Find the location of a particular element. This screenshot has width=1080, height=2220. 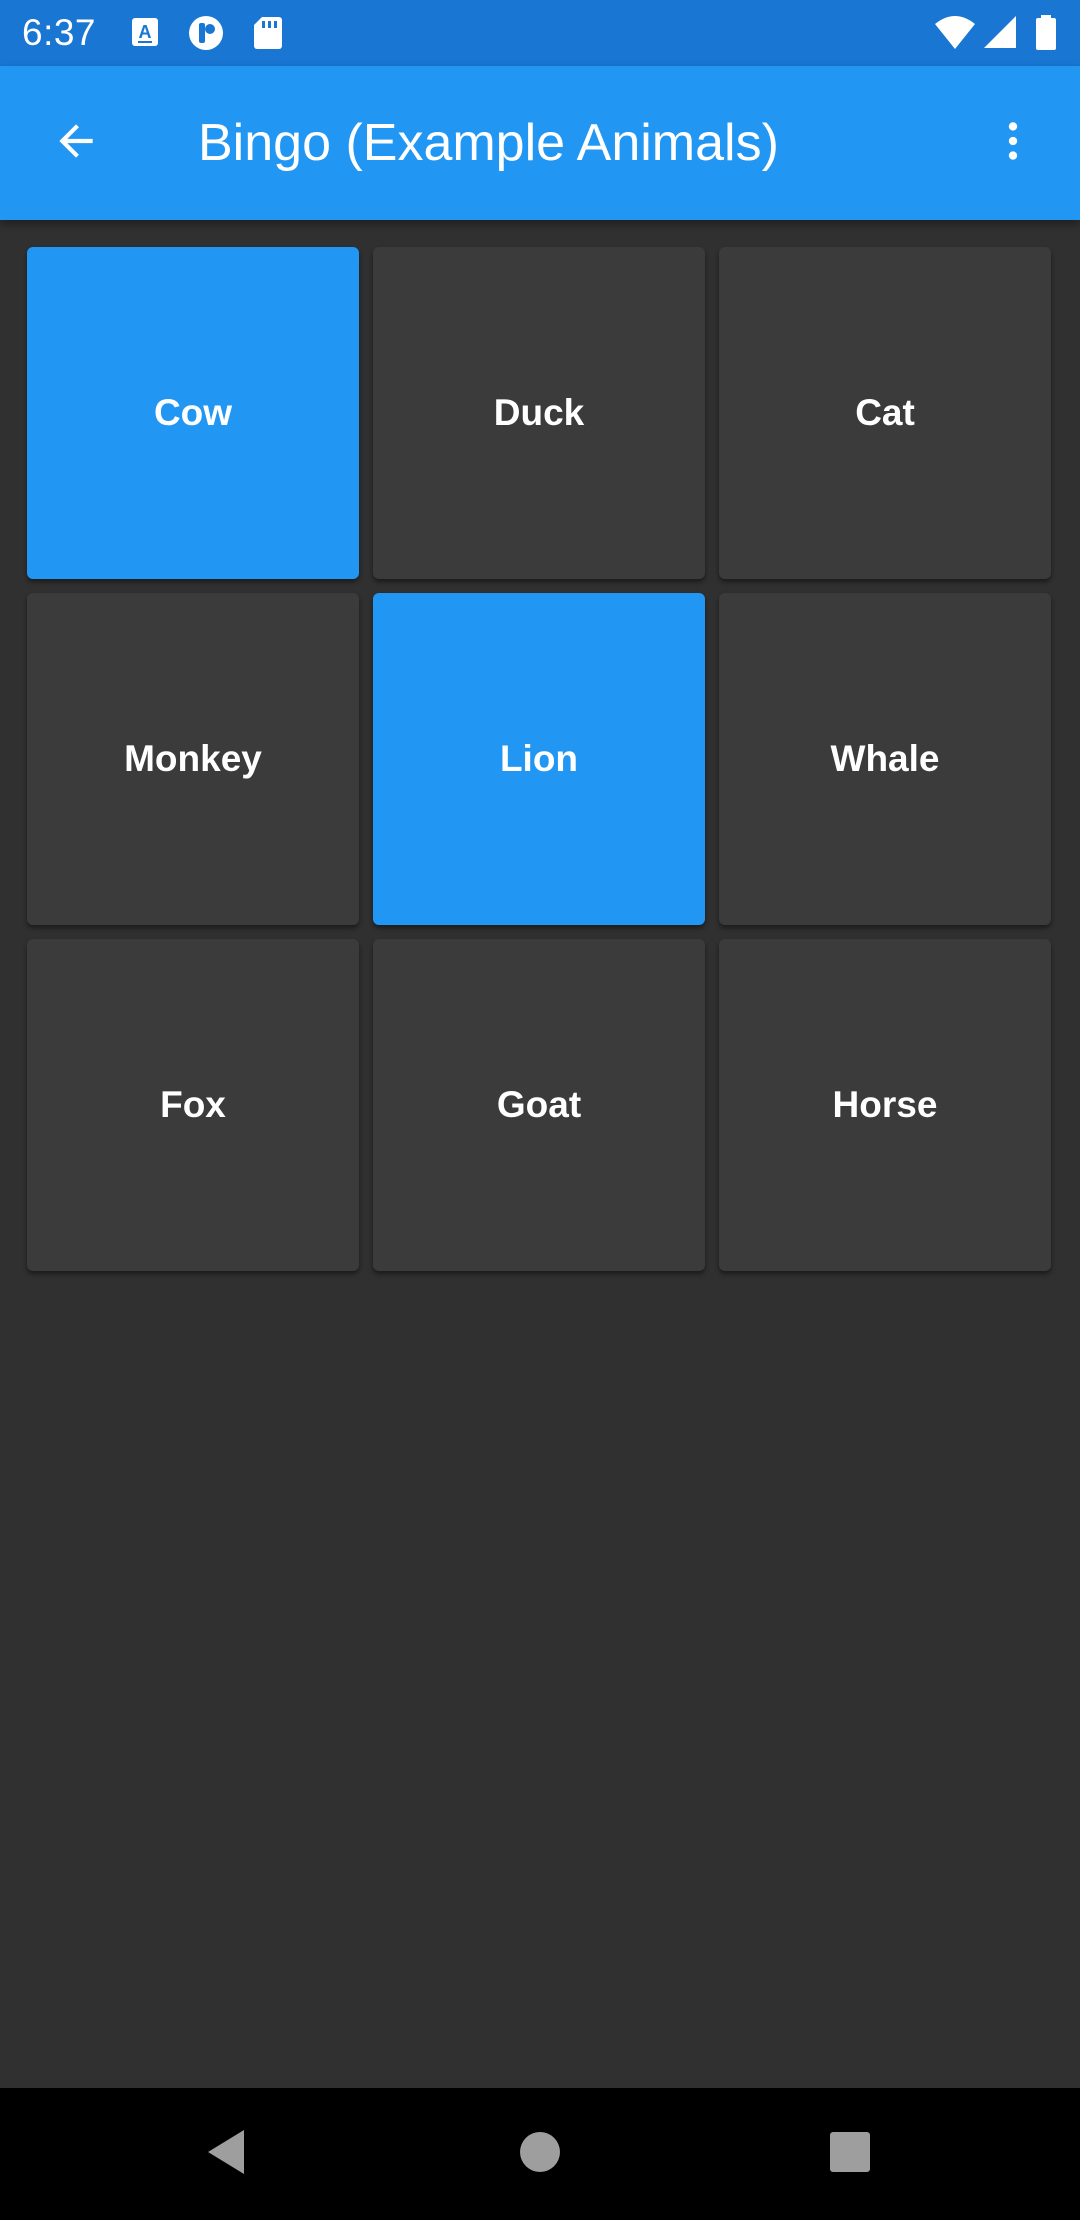

accessibility-a-icon: A is located at coordinates (146, 33).